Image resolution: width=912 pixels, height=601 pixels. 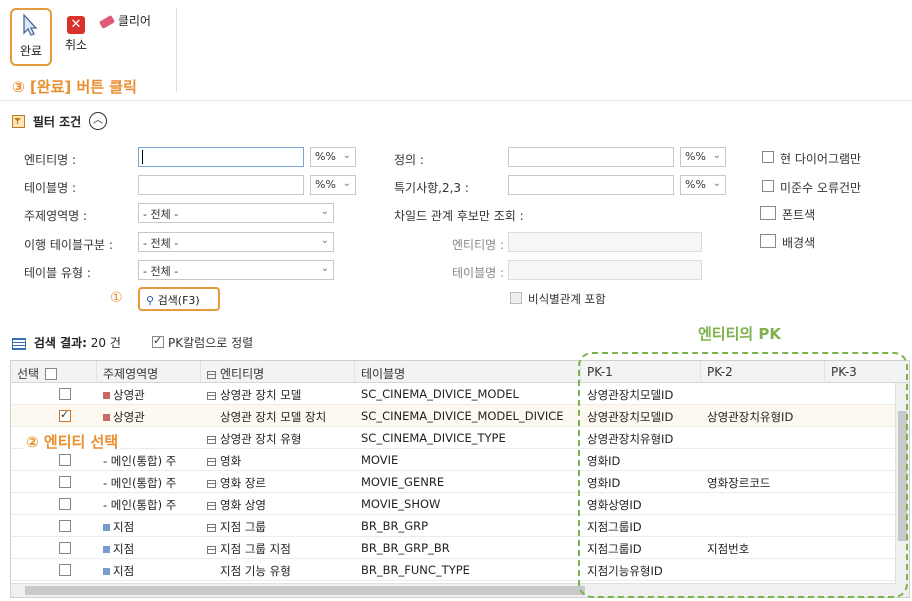 I want to click on table-name-label: 테이블명 :, so click(x=50, y=188).